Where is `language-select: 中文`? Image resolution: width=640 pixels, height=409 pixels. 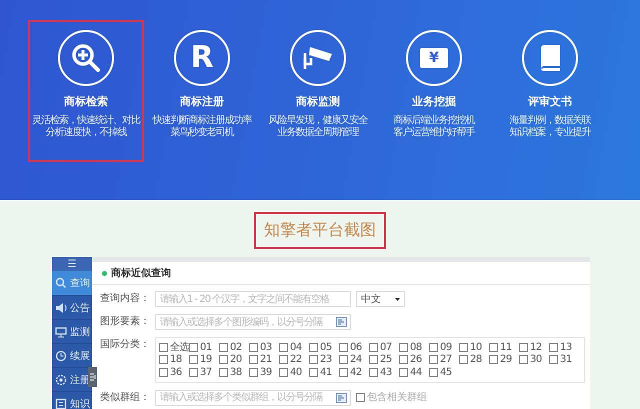
language-select: 中文 is located at coordinates (380, 299).